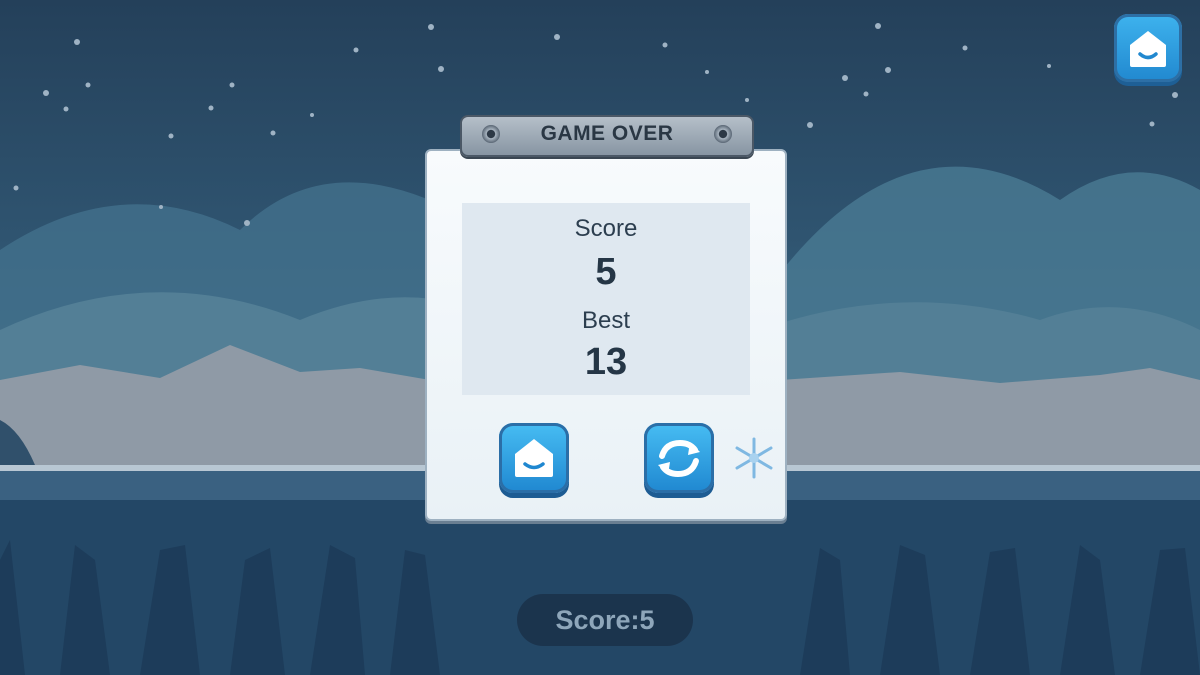 Image resolution: width=1200 pixels, height=675 pixels. Describe the element at coordinates (606, 272) in the screenshot. I see `score-value: 5` at that location.